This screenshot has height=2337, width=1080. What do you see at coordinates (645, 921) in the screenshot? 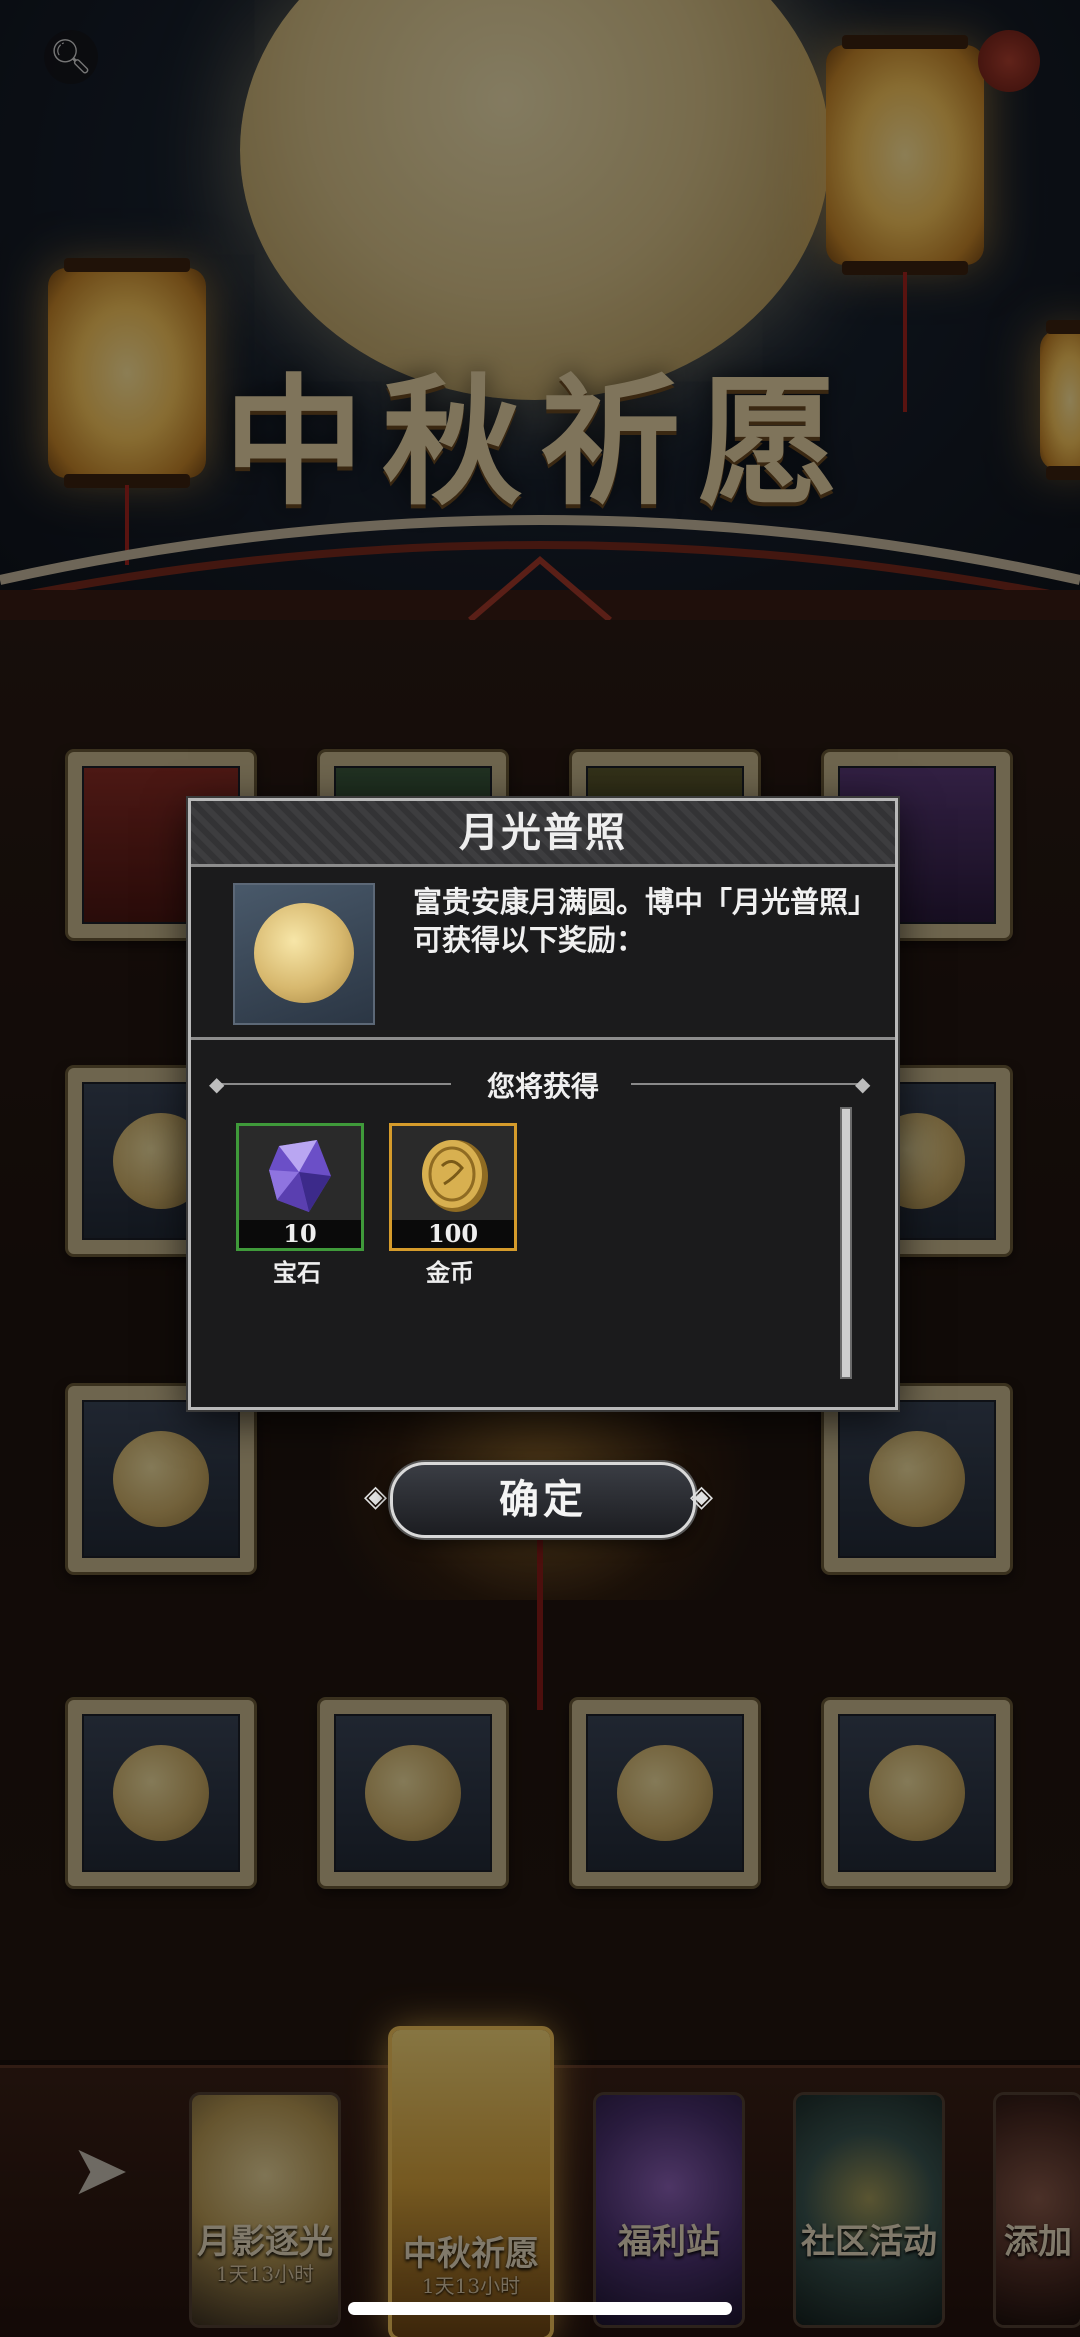
I see `dialog-description: 富贵安康月满圆。博中「月光普照」可获得以下奖励：` at bounding box center [645, 921].